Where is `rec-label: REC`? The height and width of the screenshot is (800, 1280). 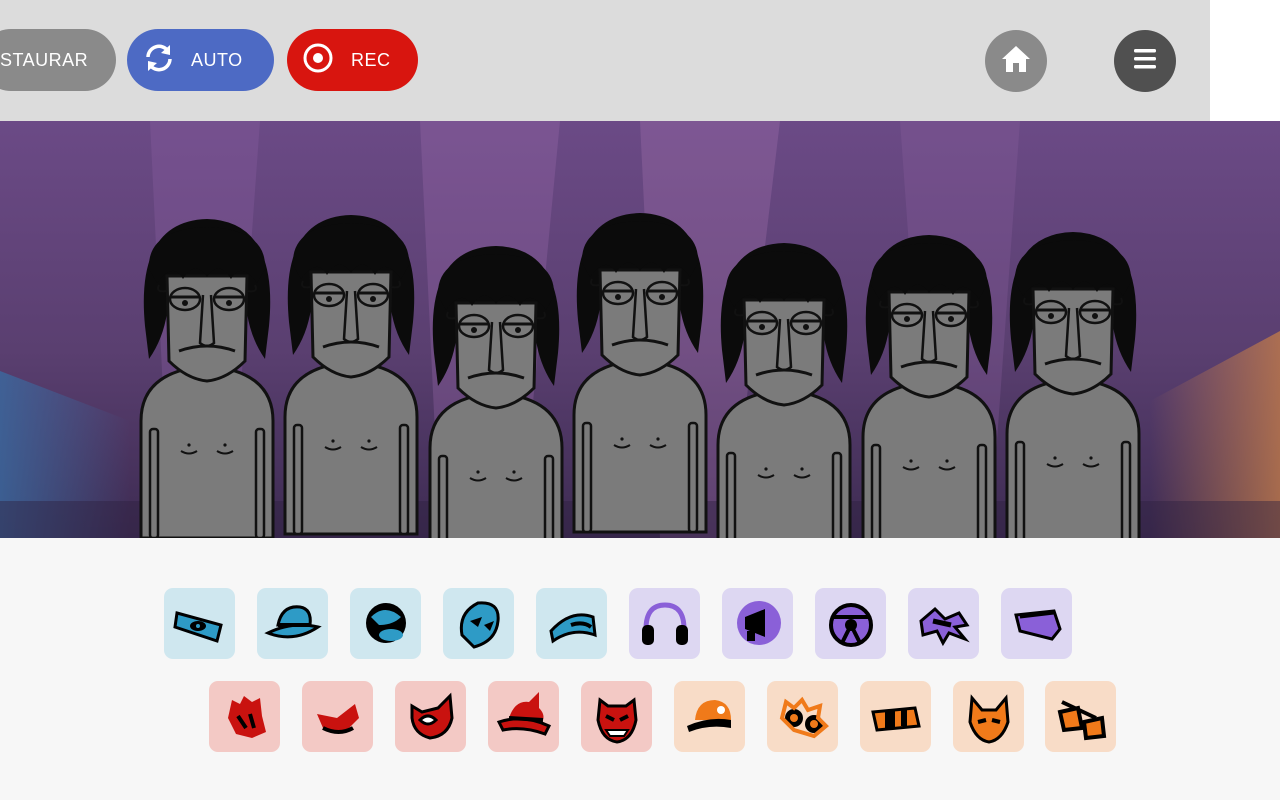 rec-label: REC is located at coordinates (371, 59).